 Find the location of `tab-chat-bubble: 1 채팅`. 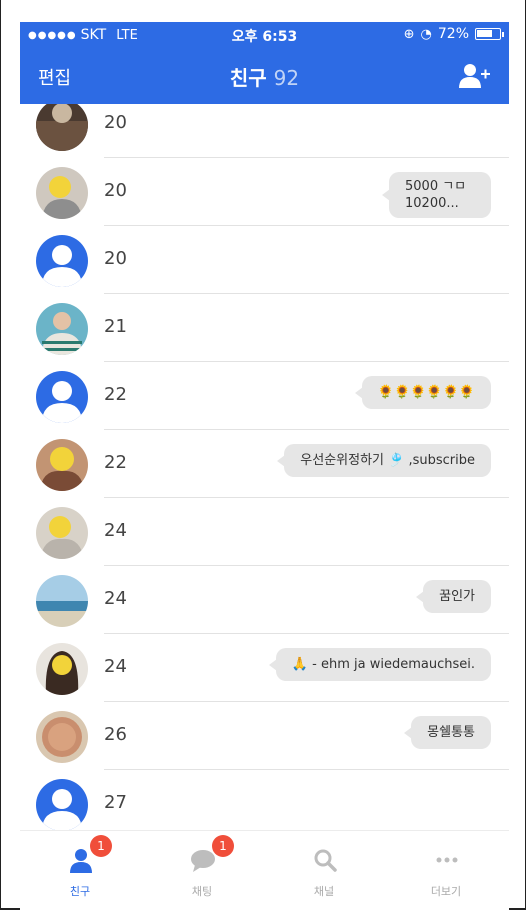

tab-chat-bubble: 1 채팅 is located at coordinates (202, 869).